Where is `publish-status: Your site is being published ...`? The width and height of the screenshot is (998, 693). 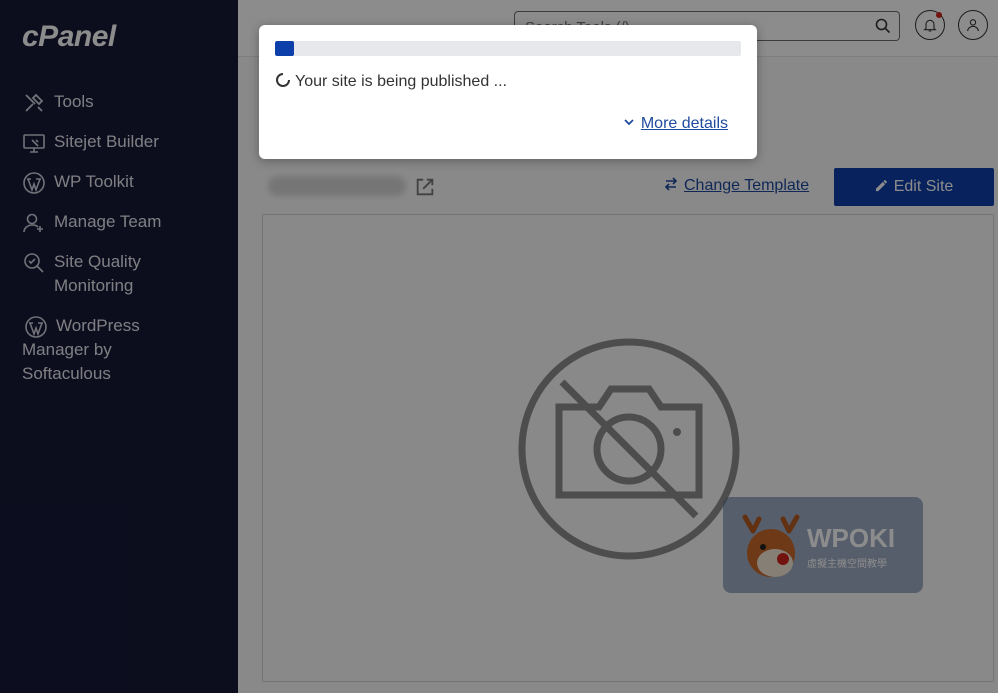
publish-status: Your site is being published ... is located at coordinates (391, 81).